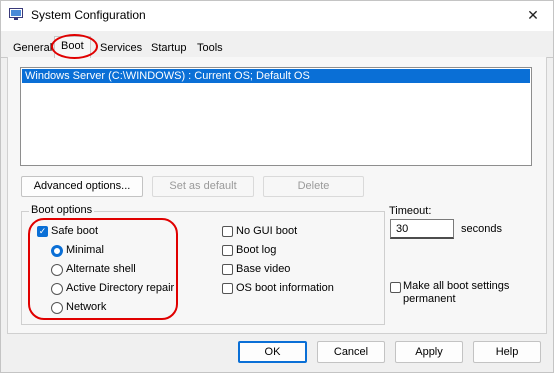 The width and height of the screenshot is (554, 373). What do you see at coordinates (88, 15) in the screenshot?
I see `window-title: System Configuration` at bounding box center [88, 15].